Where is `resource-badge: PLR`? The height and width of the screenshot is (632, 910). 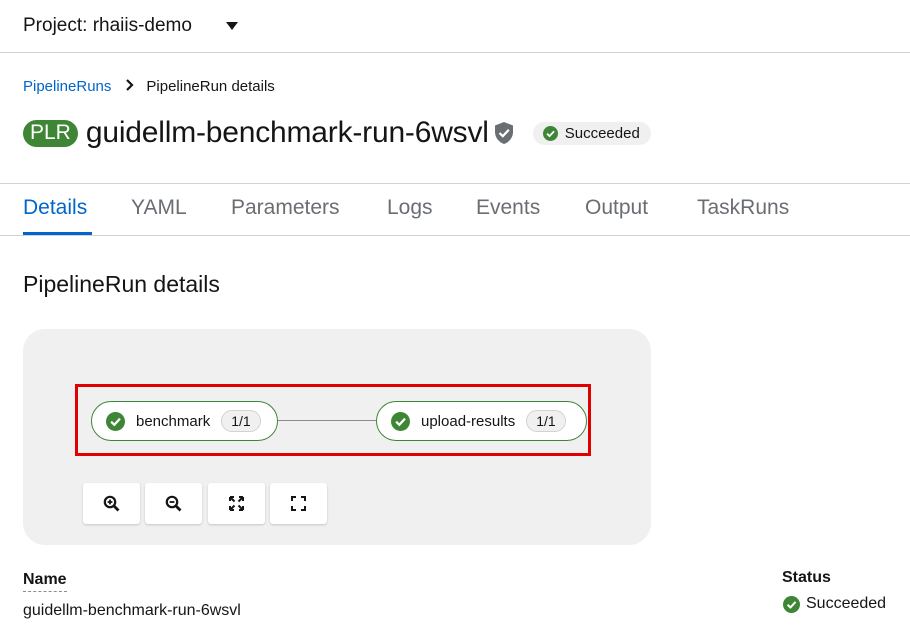
resource-badge: PLR is located at coordinates (50, 133).